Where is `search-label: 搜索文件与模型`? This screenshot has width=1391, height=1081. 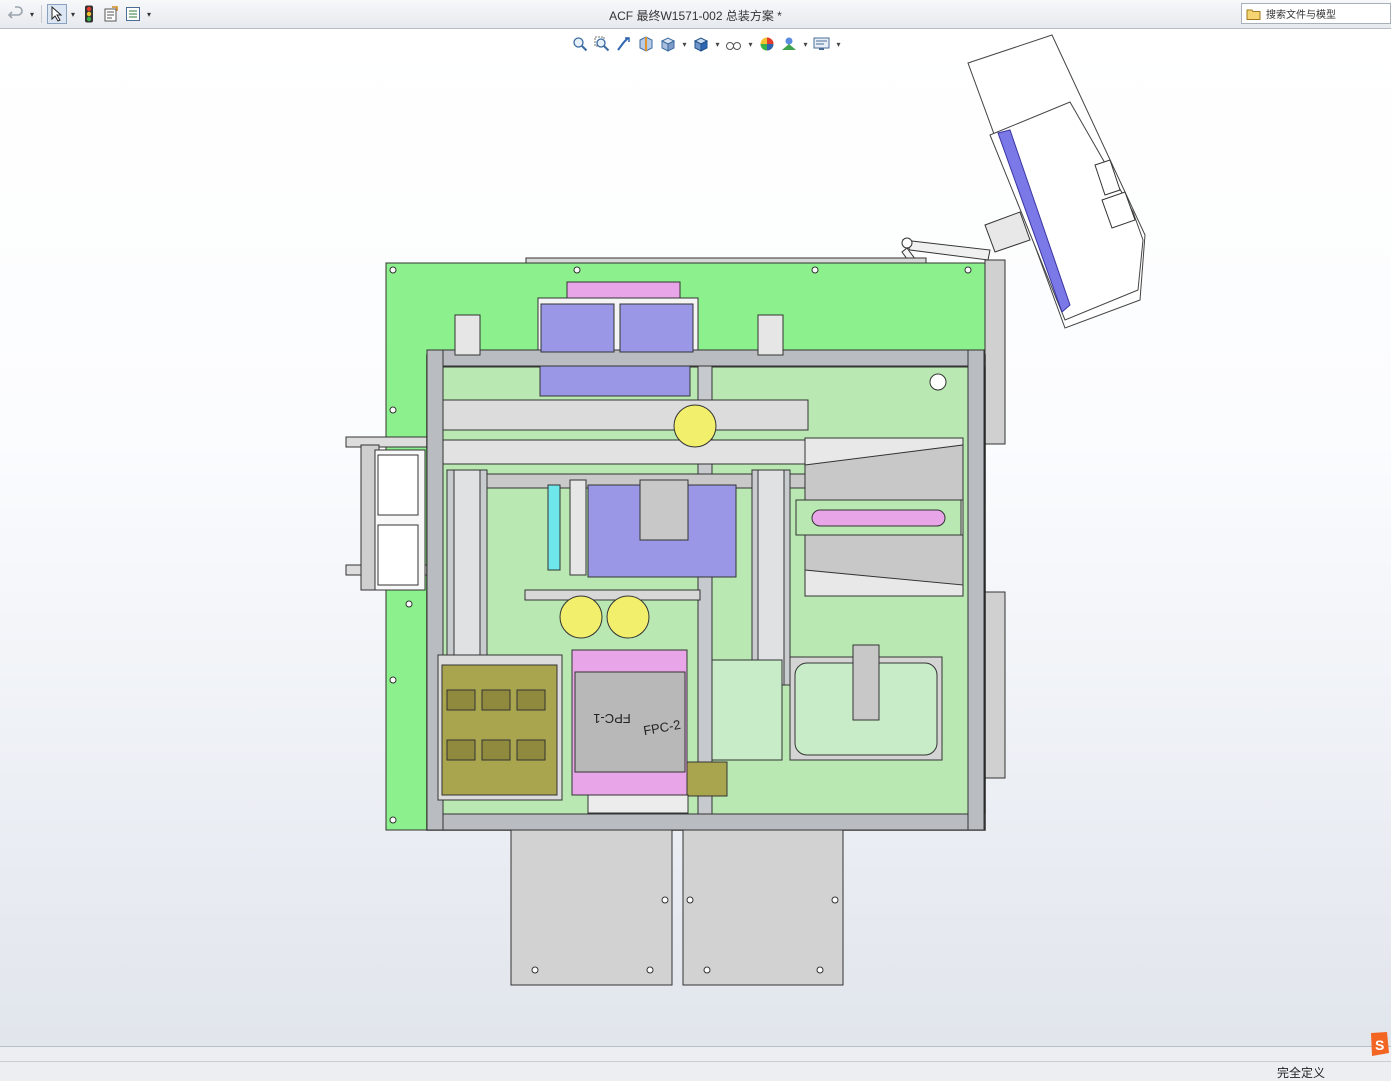 search-label: 搜索文件与模型 is located at coordinates (1301, 15).